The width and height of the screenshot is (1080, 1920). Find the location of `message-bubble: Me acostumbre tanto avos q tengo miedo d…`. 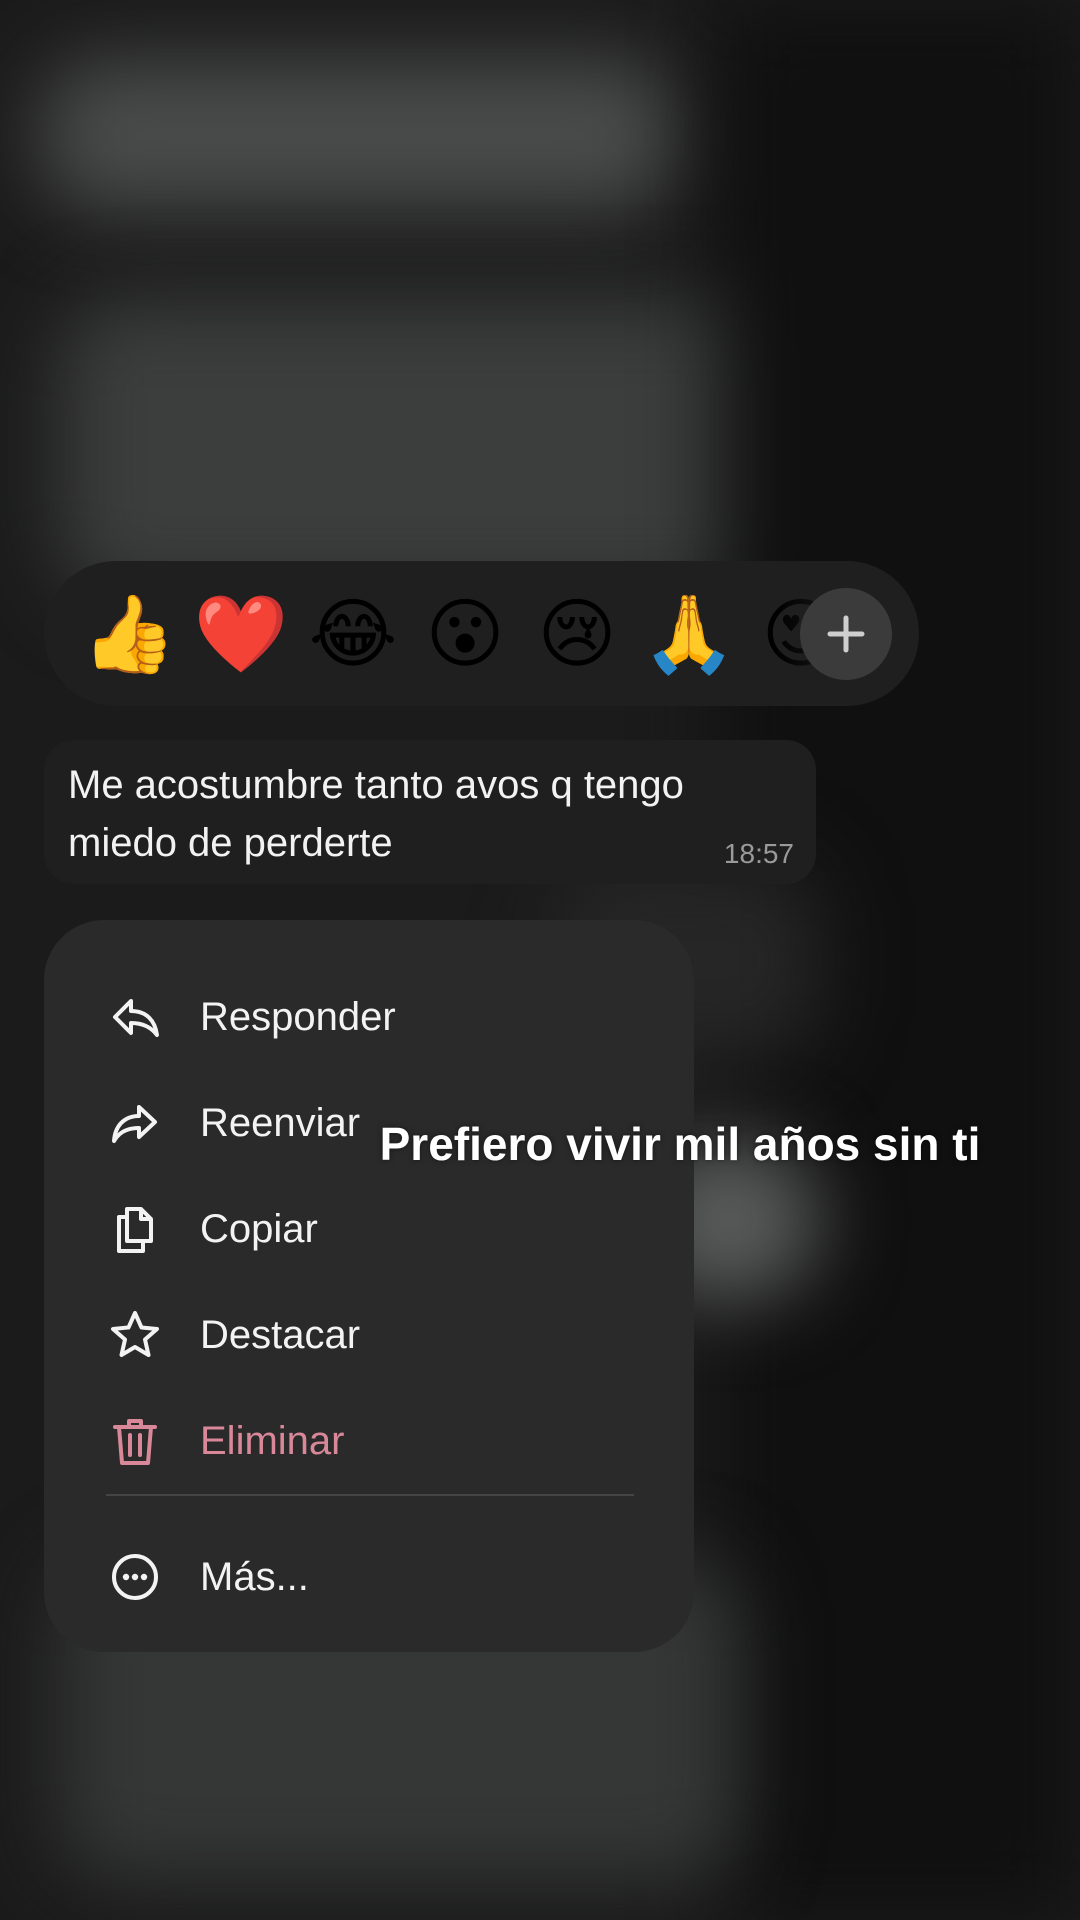

message-bubble: Me acostumbre tanto avos q tengo miedo d… is located at coordinates (430, 812).